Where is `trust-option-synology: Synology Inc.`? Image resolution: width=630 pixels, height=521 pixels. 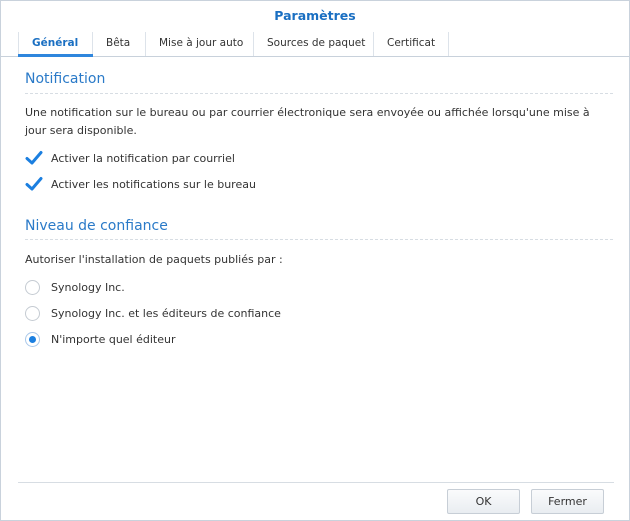 trust-option-synology: Synology Inc. is located at coordinates (75, 287).